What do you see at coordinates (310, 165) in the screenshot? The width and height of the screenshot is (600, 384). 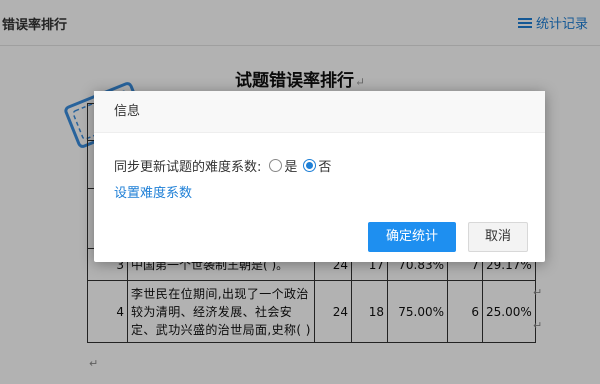 I see `radio-no` at bounding box center [310, 165].